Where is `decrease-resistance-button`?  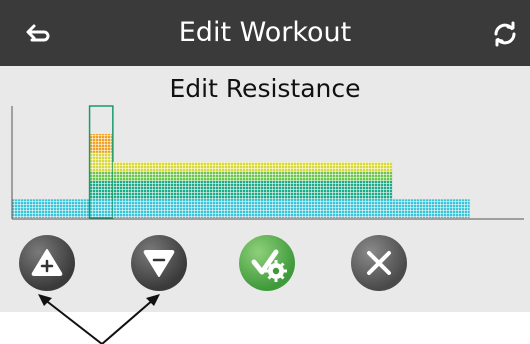 decrease-resistance-button is located at coordinates (159, 263).